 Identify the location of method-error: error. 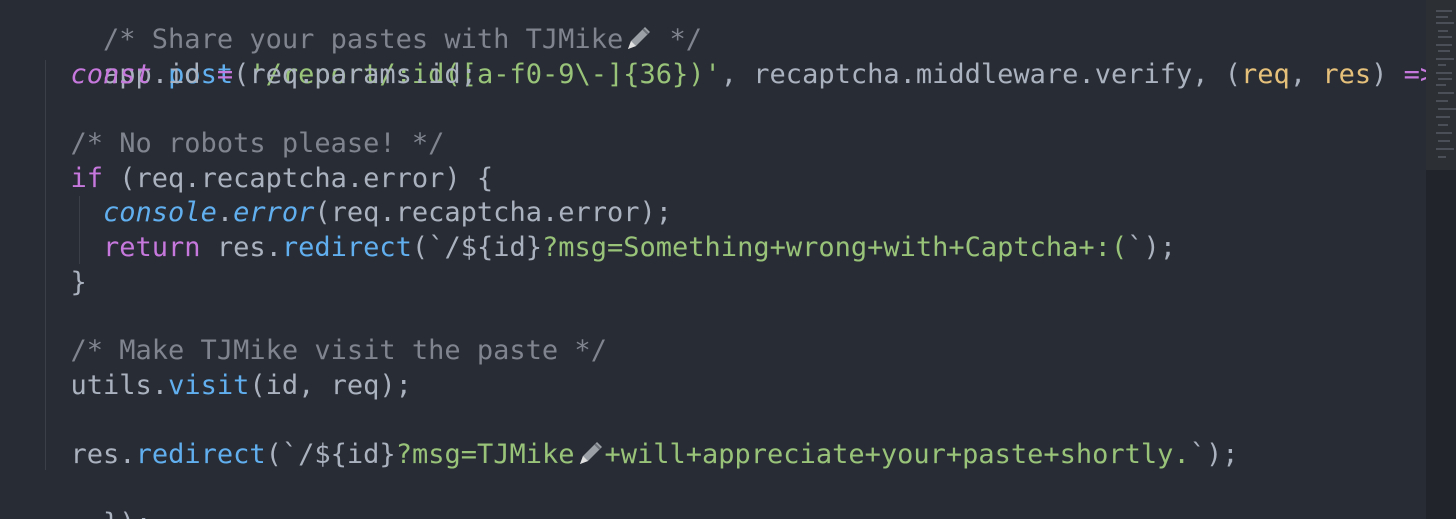
(274, 212).